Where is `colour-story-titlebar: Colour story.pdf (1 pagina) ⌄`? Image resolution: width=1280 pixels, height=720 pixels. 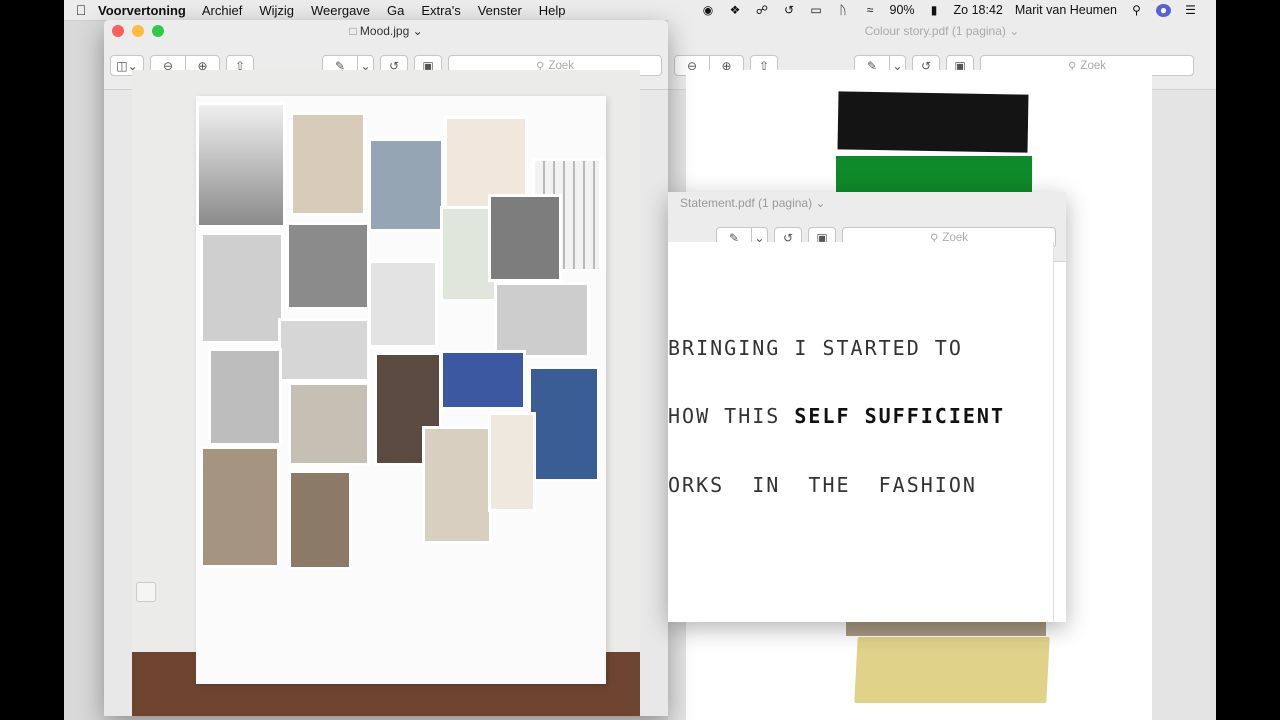
colour-story-titlebar: Colour story.pdf (1 pagina) ⌄ is located at coordinates (942, 31).